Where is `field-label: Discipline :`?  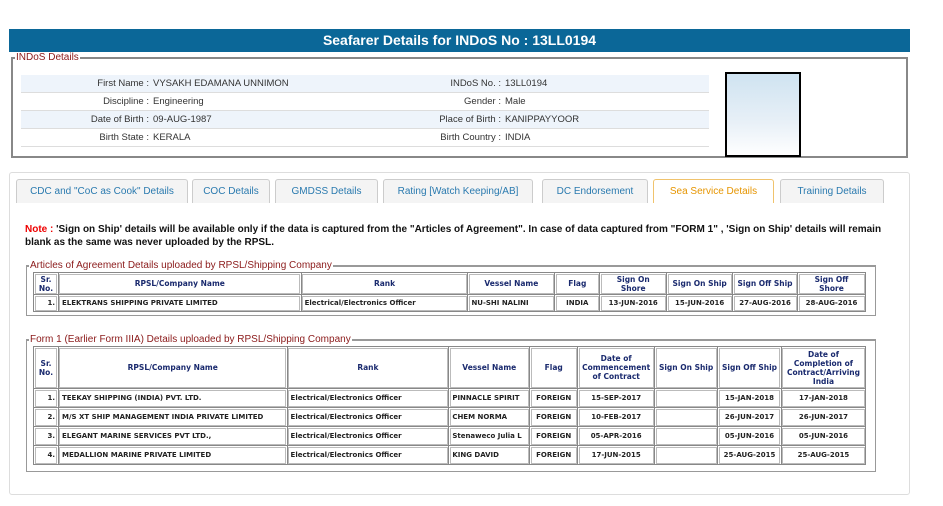 field-label: Discipline : is located at coordinates (126, 101).